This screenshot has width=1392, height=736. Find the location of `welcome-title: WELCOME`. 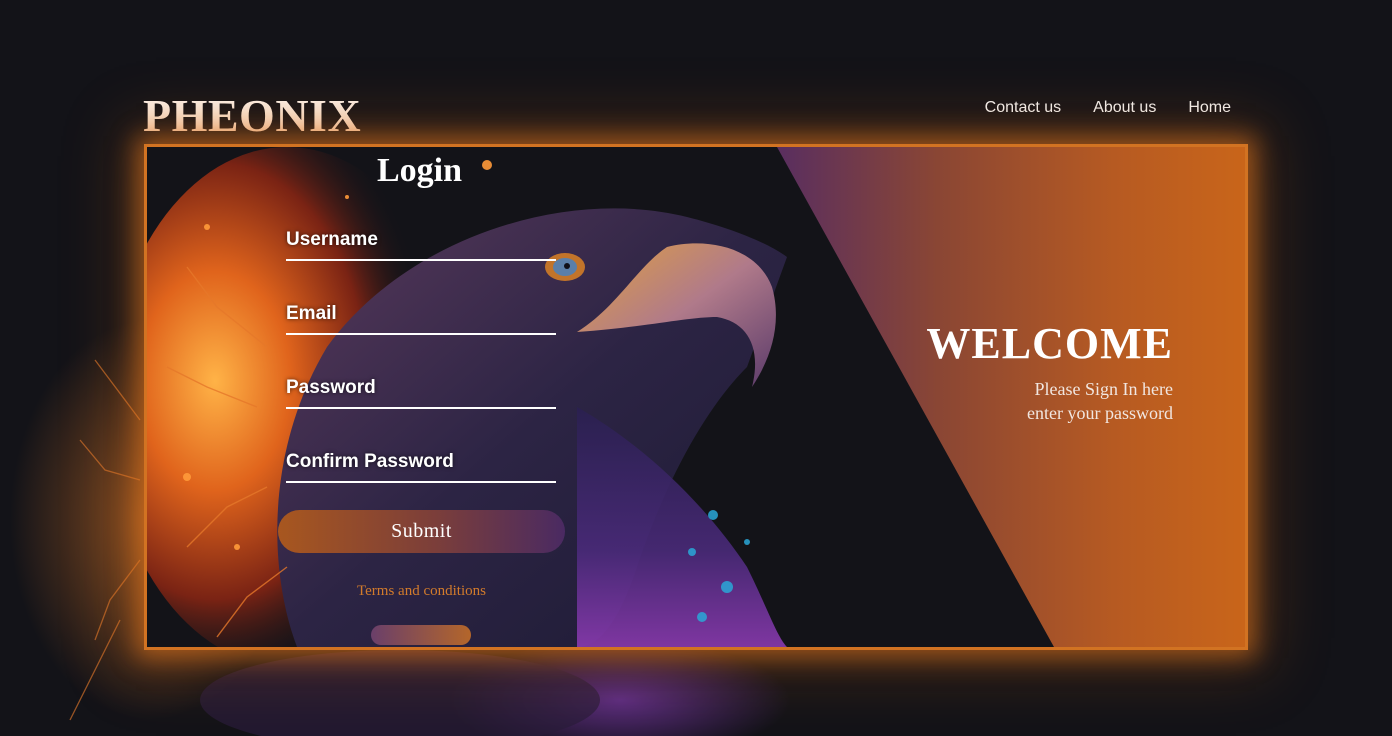

welcome-title: WELCOME is located at coordinates (1049, 343).